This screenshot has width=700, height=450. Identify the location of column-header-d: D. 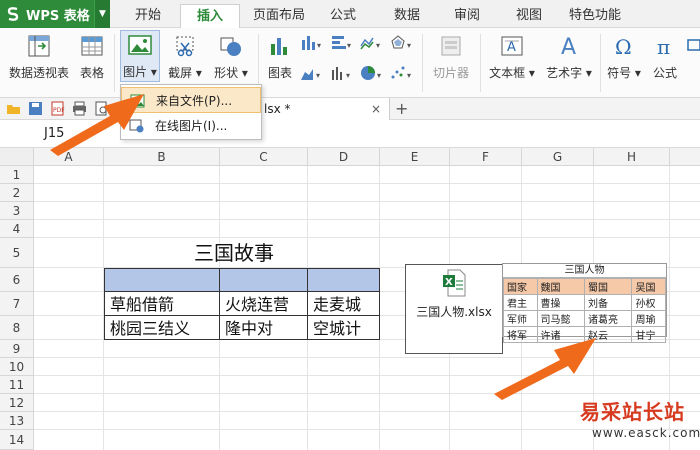
(344, 157).